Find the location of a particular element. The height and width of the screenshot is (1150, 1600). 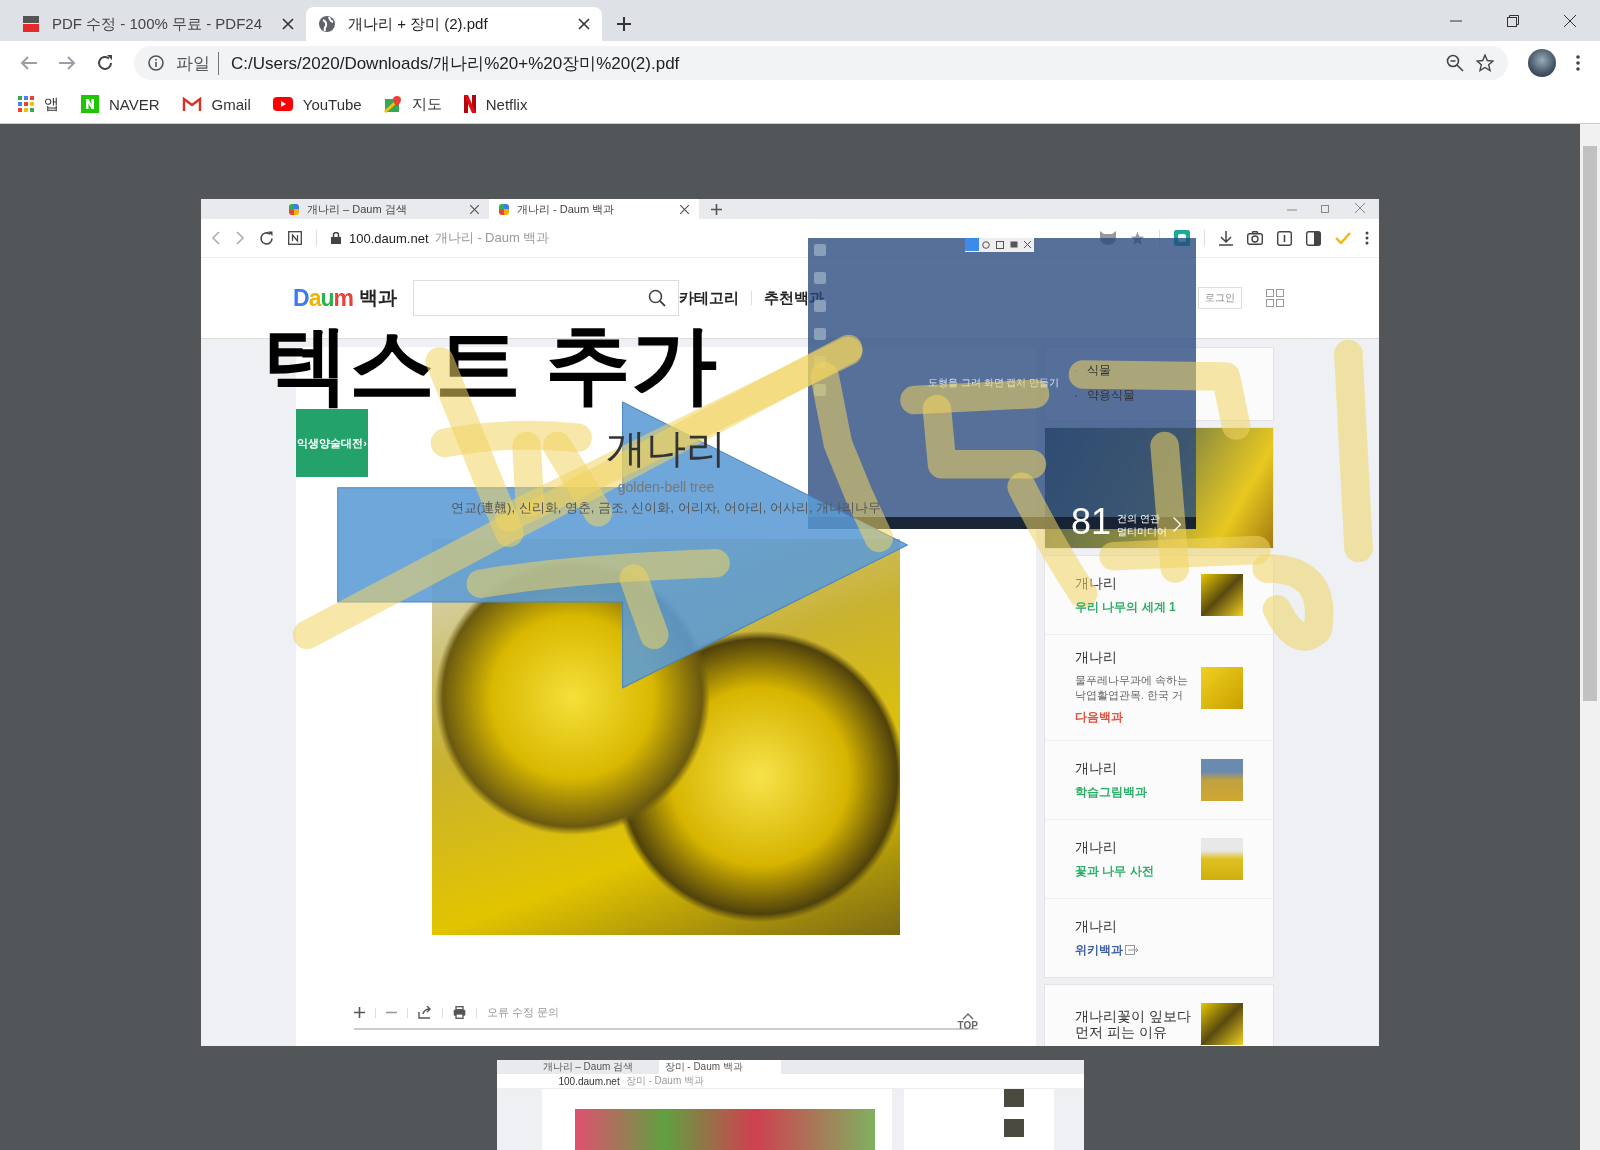

square-n-icon is located at coordinates (295, 238).